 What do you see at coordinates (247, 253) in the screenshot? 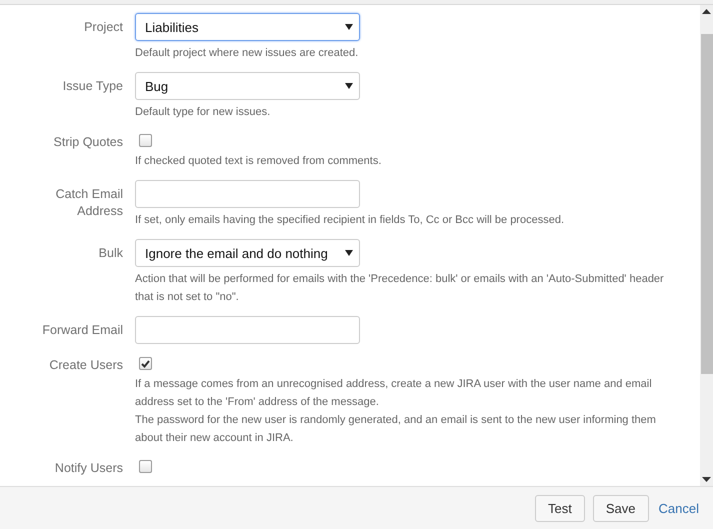
I see `dropdown: Ignore the email and do nothing` at bounding box center [247, 253].